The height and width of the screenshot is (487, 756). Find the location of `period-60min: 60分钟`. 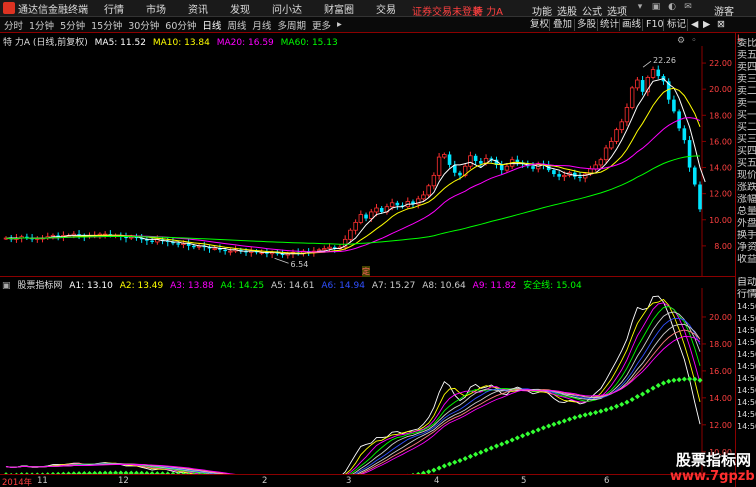

period-60min: 60分钟 is located at coordinates (180, 25).